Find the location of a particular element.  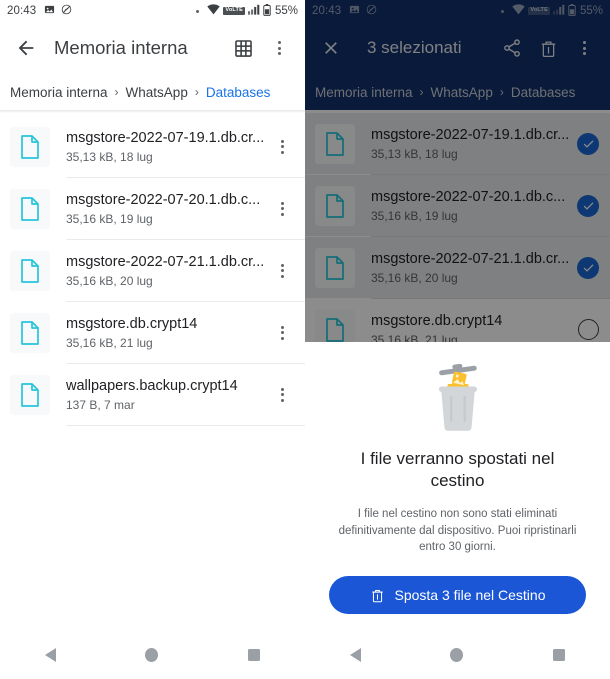

share-icon is located at coordinates (512, 48).